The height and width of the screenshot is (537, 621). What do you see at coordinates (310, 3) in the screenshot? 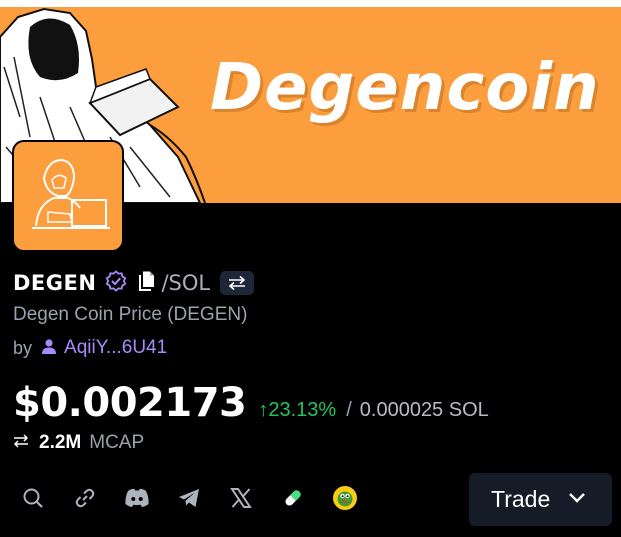
I see `top-strip` at bounding box center [310, 3].